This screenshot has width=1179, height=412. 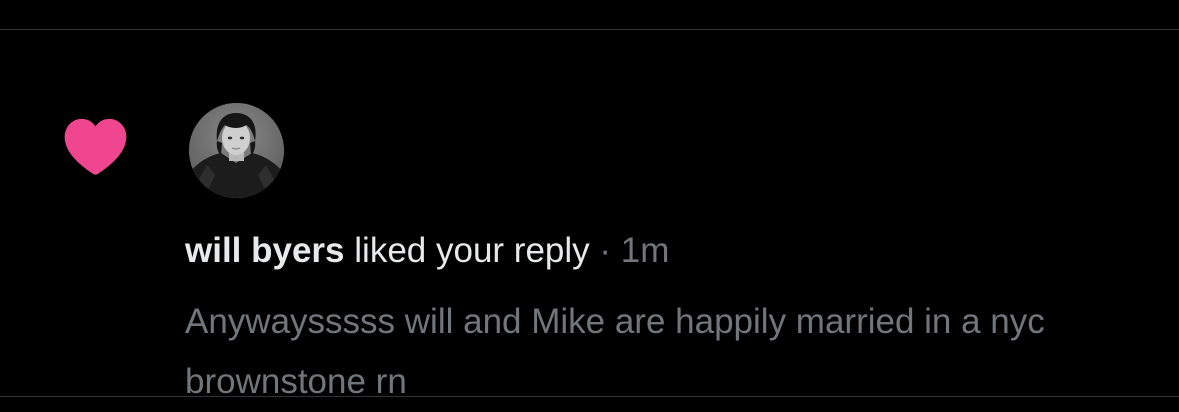 What do you see at coordinates (645, 250) in the screenshot?
I see `timestamp: 1m` at bounding box center [645, 250].